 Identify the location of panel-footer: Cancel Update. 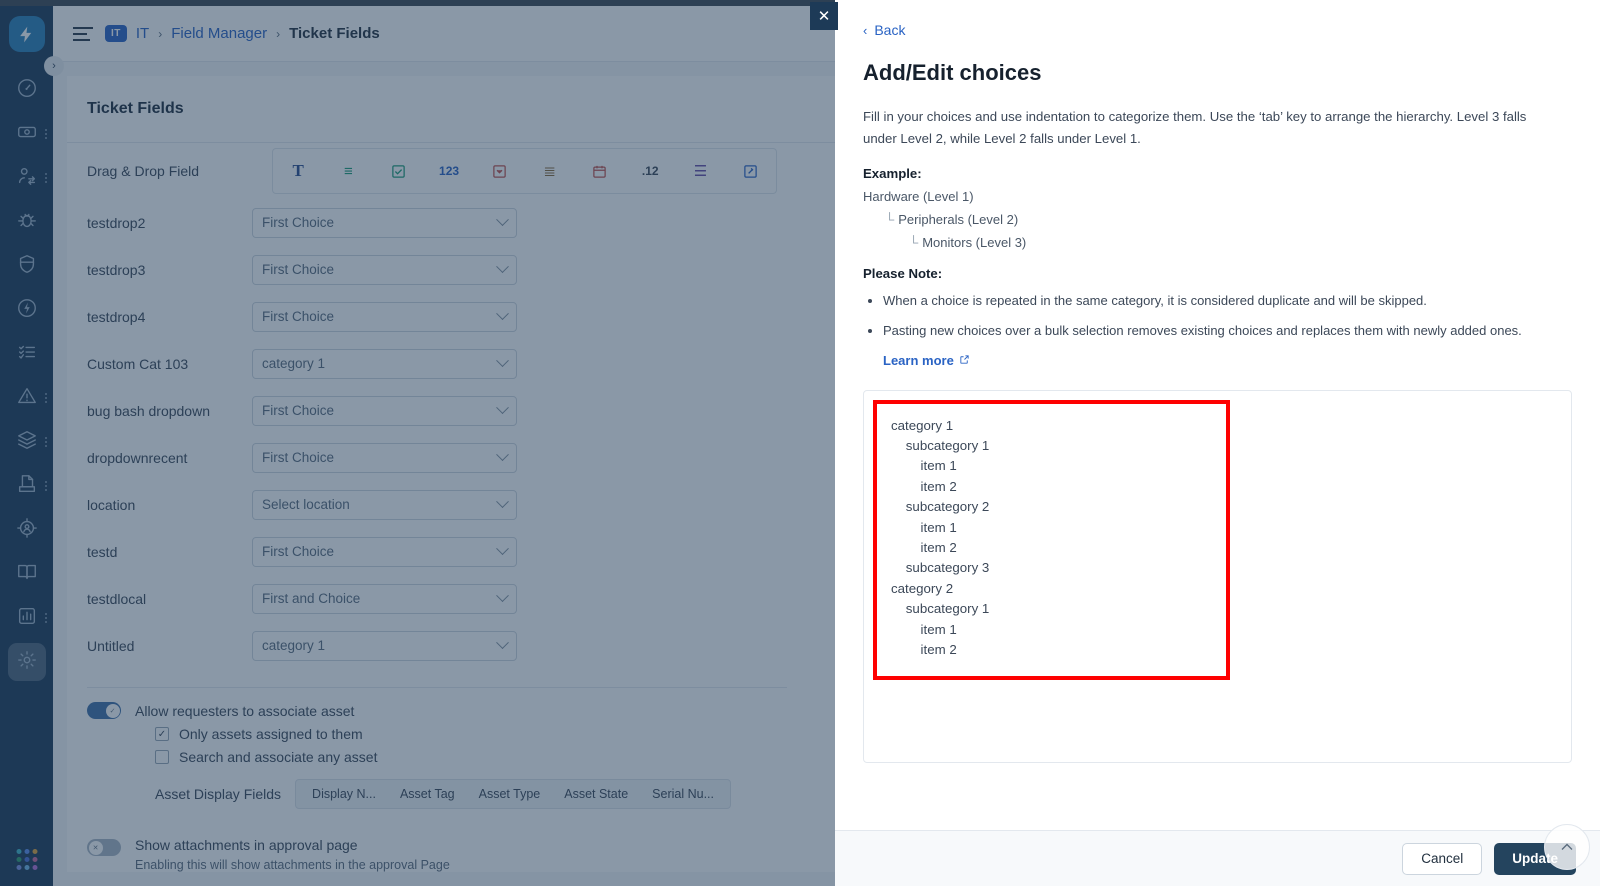
(1217, 855).